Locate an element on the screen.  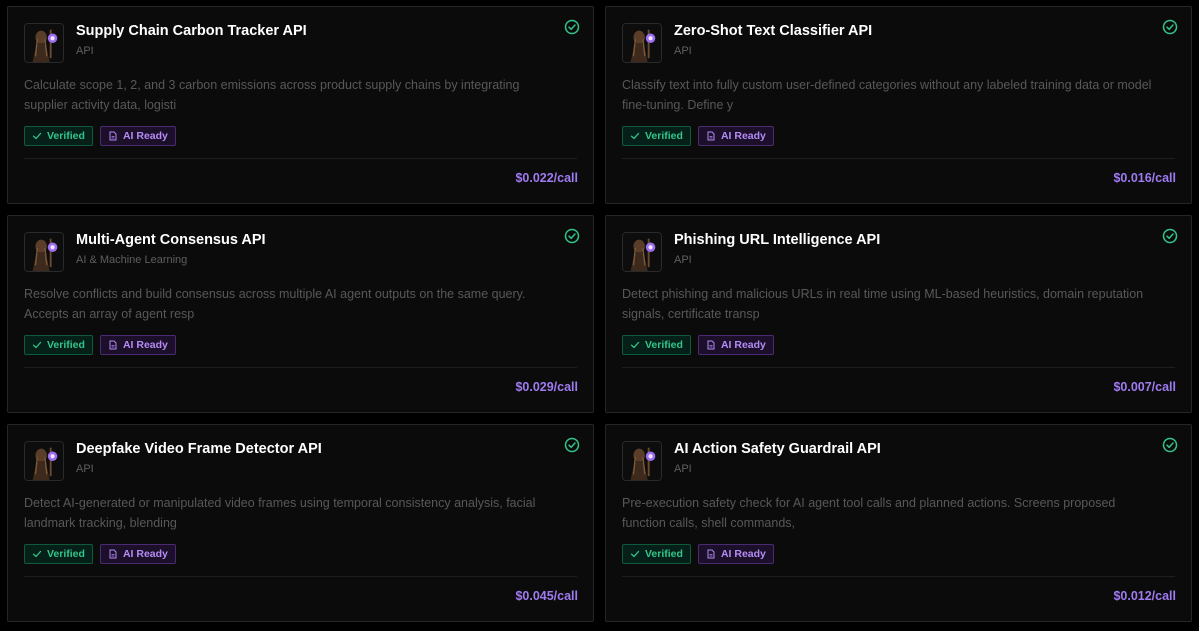
api-price: $0.045/call is located at coordinates (546, 596).